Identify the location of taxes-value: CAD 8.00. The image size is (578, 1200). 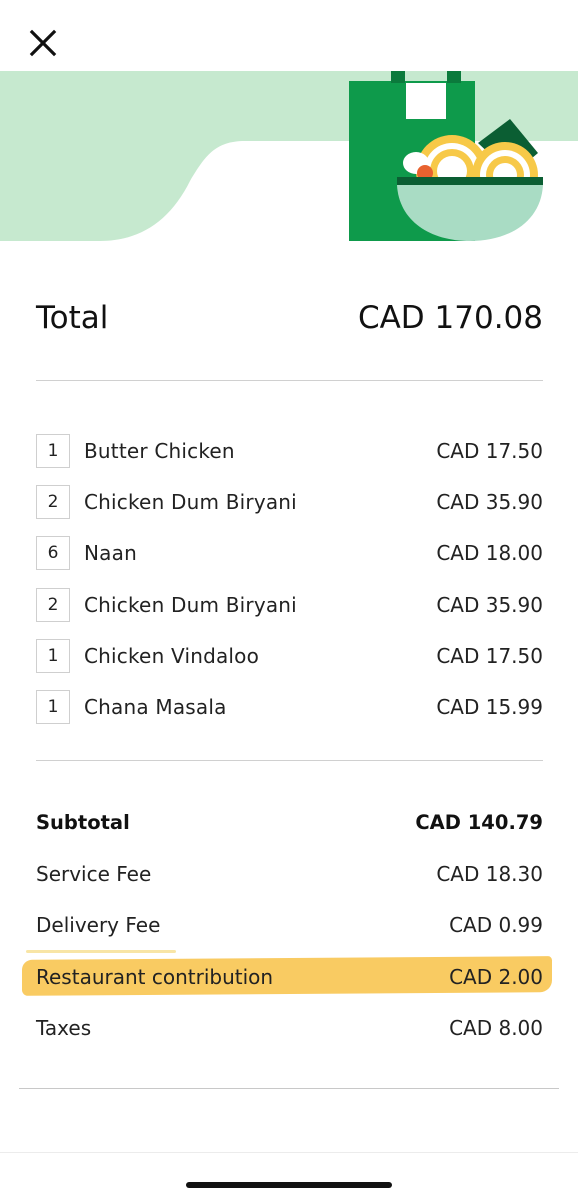
(496, 1027).